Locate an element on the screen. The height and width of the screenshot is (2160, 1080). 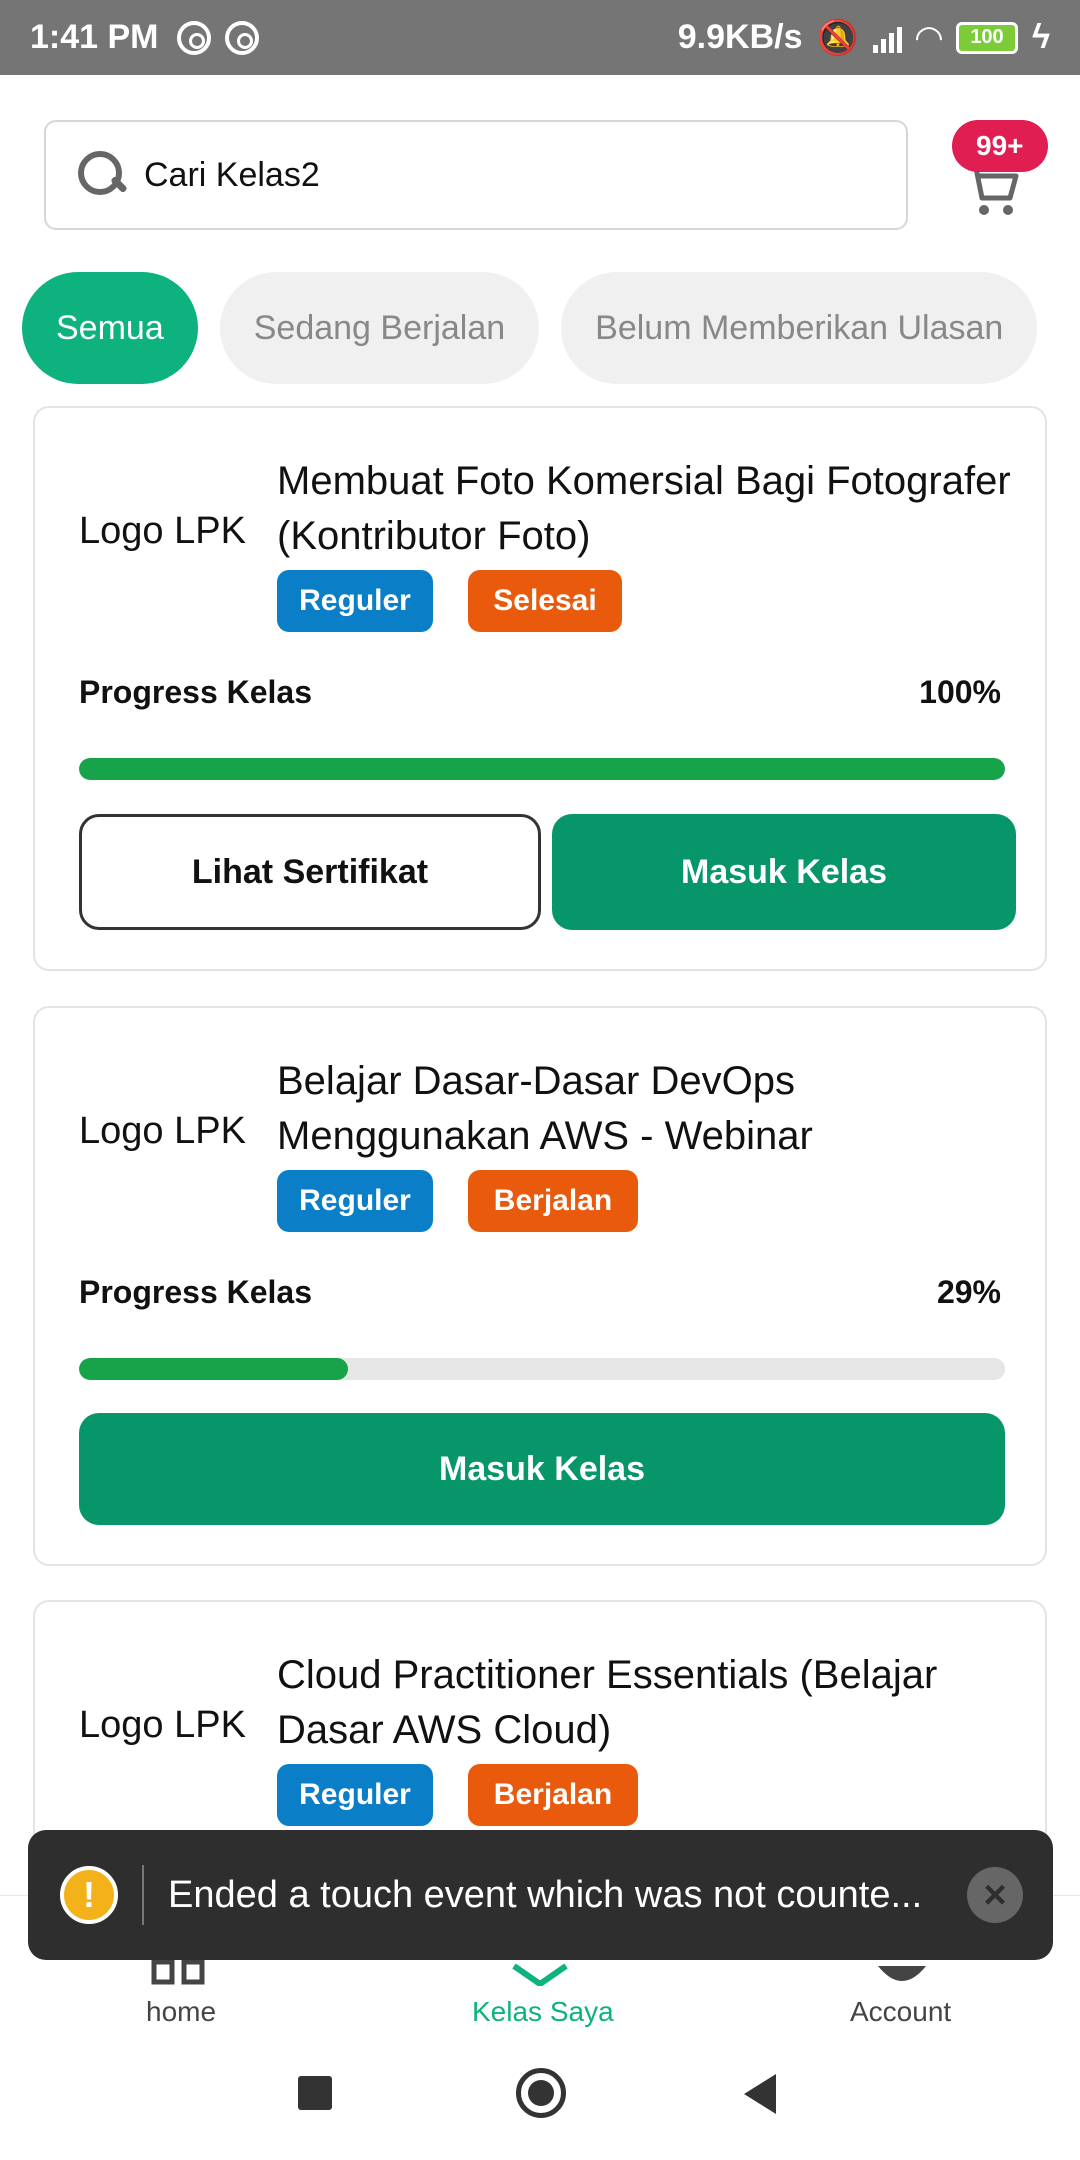
mute-icon: 🔕 is located at coordinates (837, 37).